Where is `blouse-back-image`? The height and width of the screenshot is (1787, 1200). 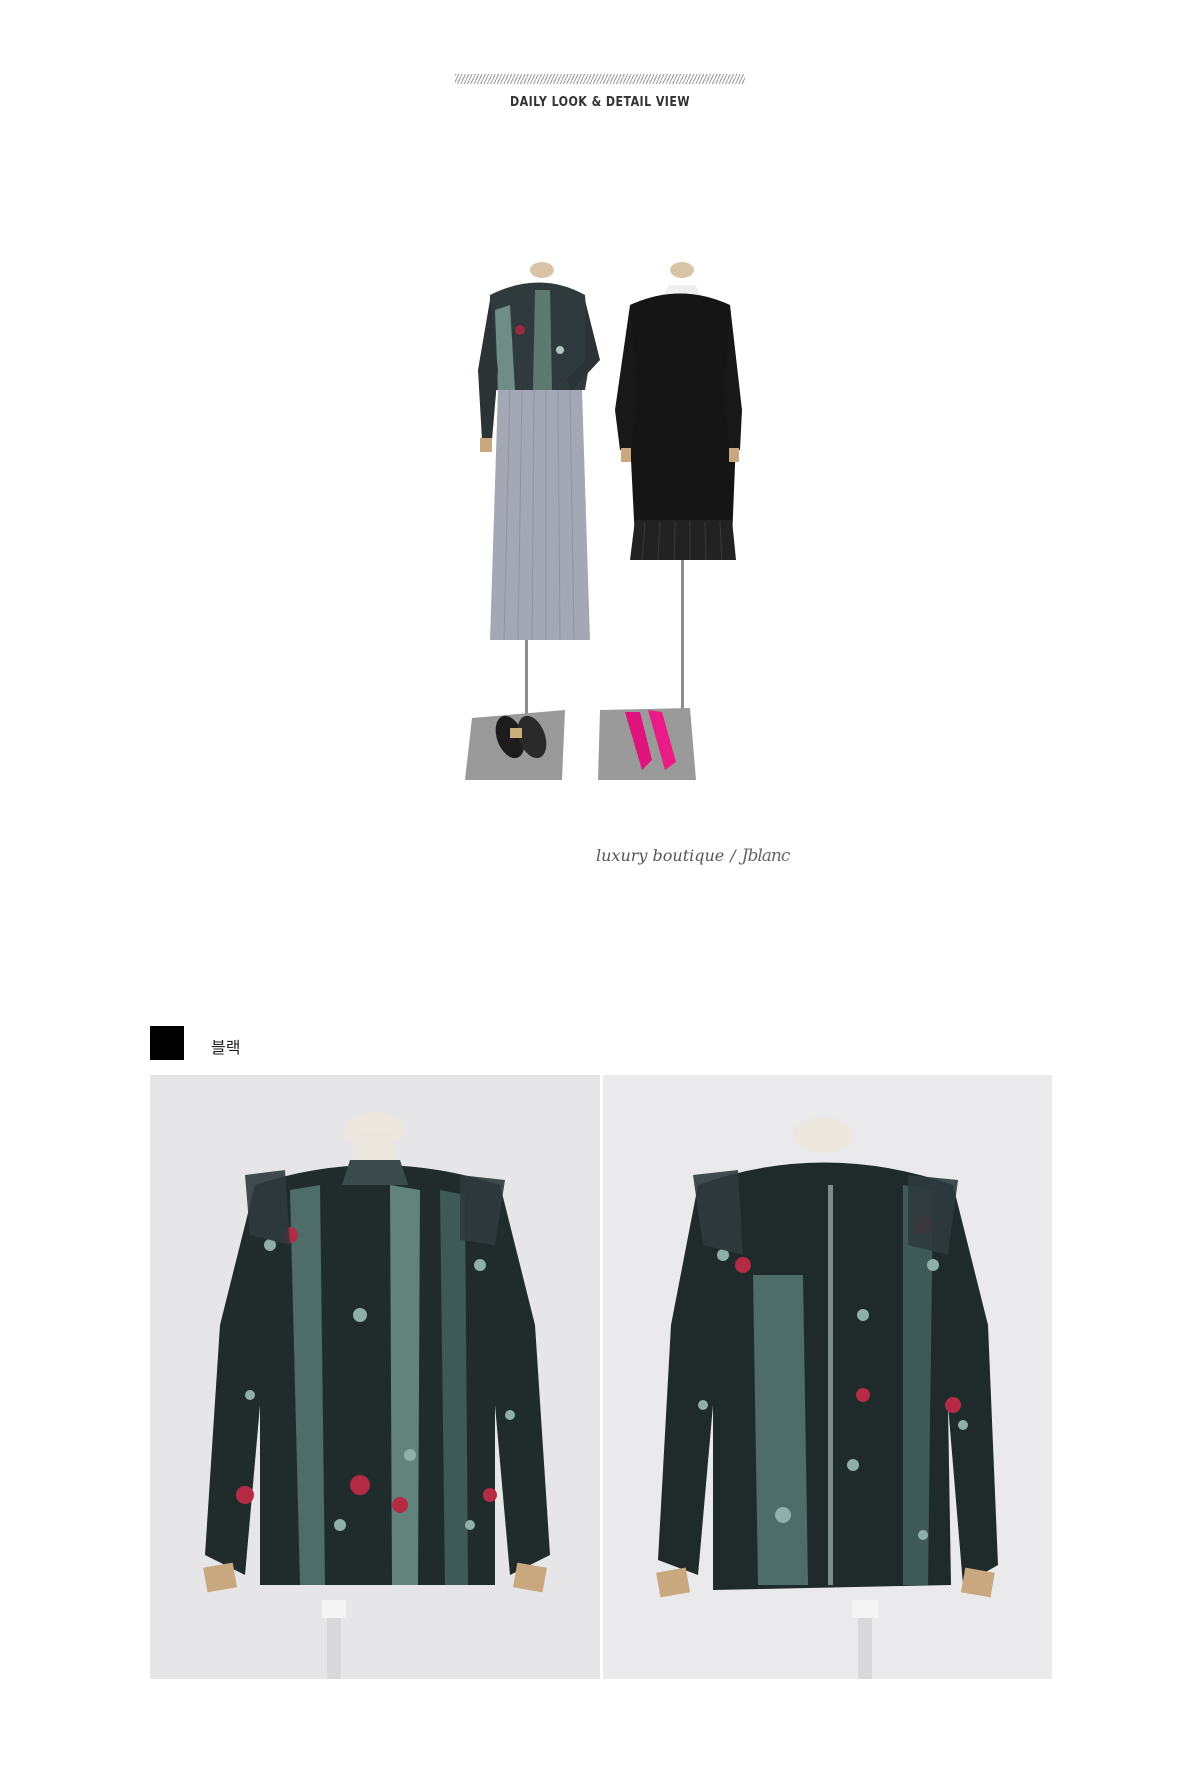
blouse-back-image is located at coordinates (827, 1377).